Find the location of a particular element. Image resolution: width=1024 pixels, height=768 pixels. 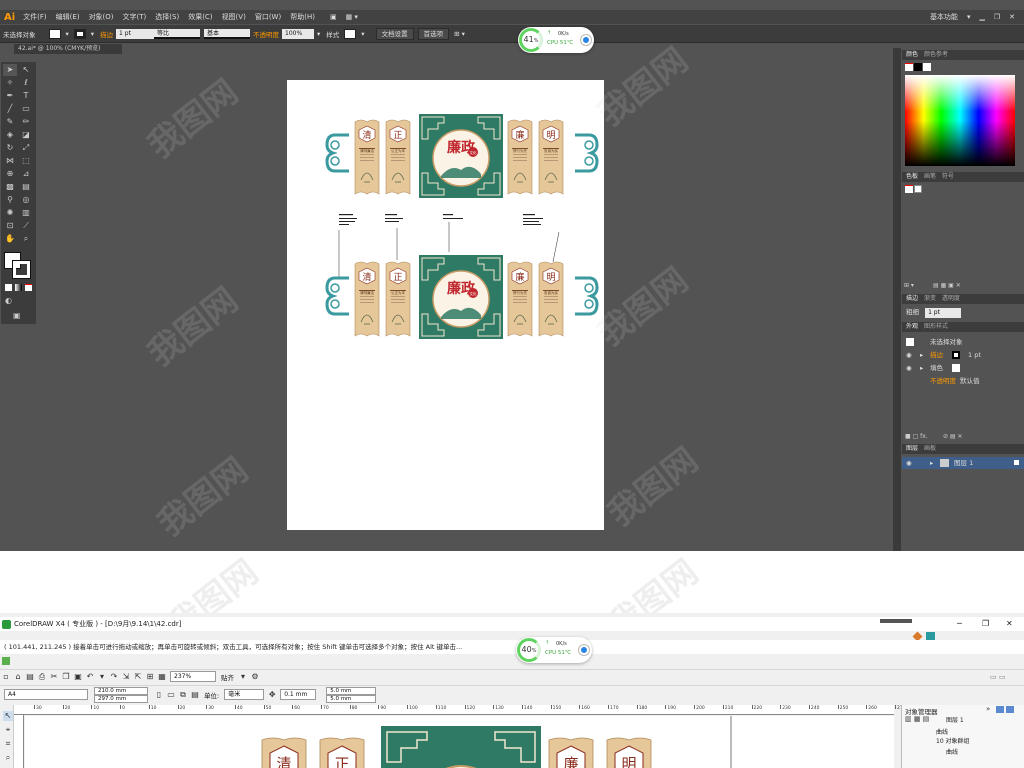

eyedropper-tool-icon: ⚲ is located at coordinates (10, 200).